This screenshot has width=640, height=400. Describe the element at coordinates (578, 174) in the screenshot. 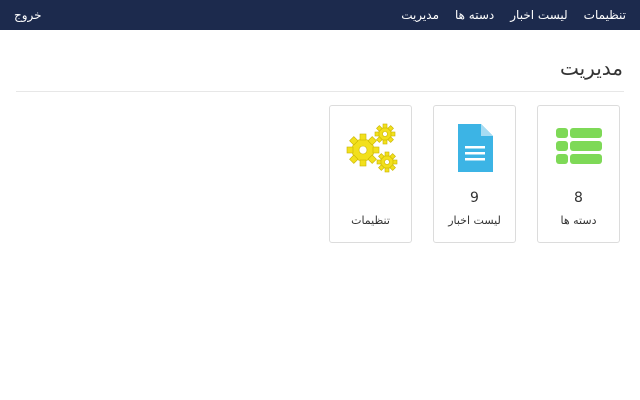

I see `card-categories: 8 دسته ها` at that location.